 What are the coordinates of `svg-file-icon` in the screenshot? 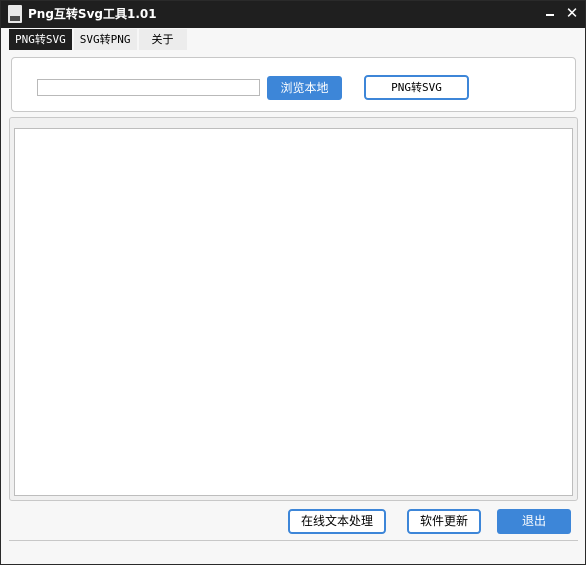 It's located at (15, 14).